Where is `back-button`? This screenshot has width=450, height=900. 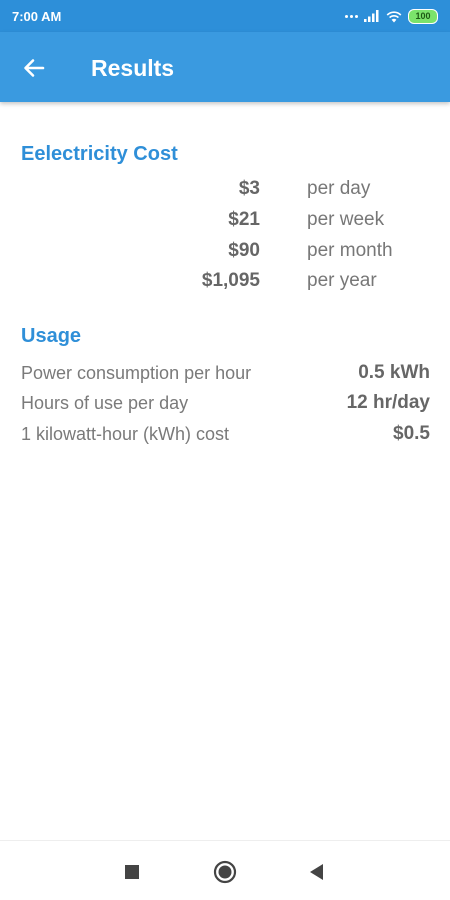 back-button is located at coordinates (34, 68).